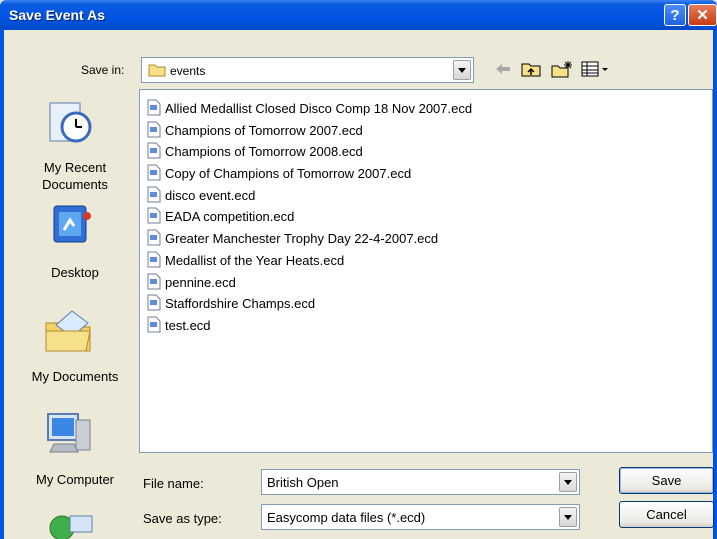 This screenshot has height=539, width=717. I want to click on place-label: Desktop, so click(75, 272).